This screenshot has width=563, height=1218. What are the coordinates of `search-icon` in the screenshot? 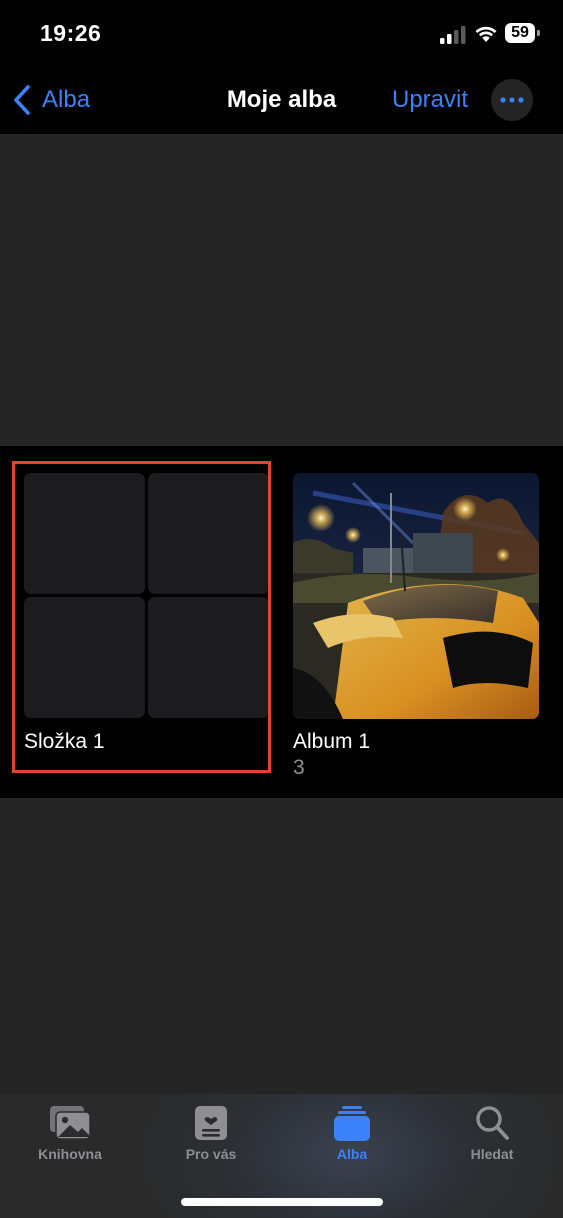 It's located at (492, 1123).